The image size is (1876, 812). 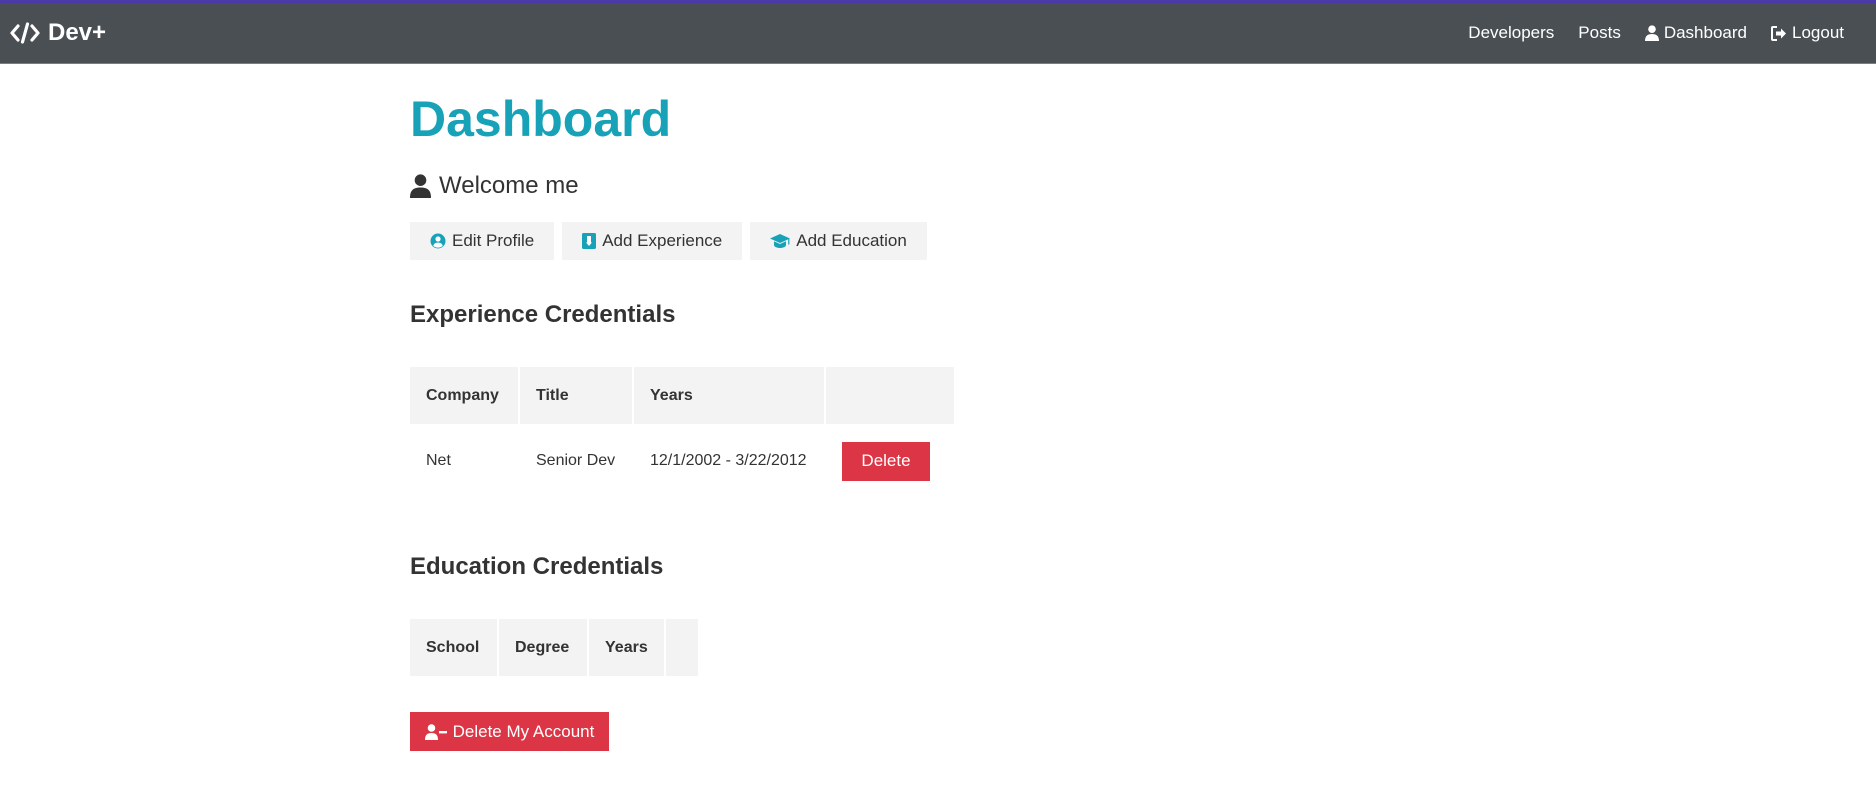 I want to click on edit-profile-button: Edit Profile, so click(x=482, y=241).